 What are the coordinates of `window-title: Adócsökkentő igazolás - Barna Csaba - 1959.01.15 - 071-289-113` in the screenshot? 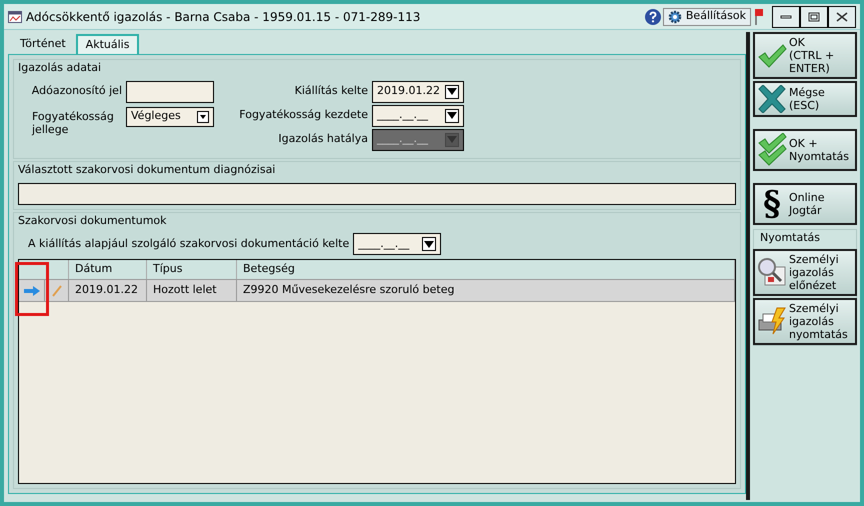 It's located at (224, 17).